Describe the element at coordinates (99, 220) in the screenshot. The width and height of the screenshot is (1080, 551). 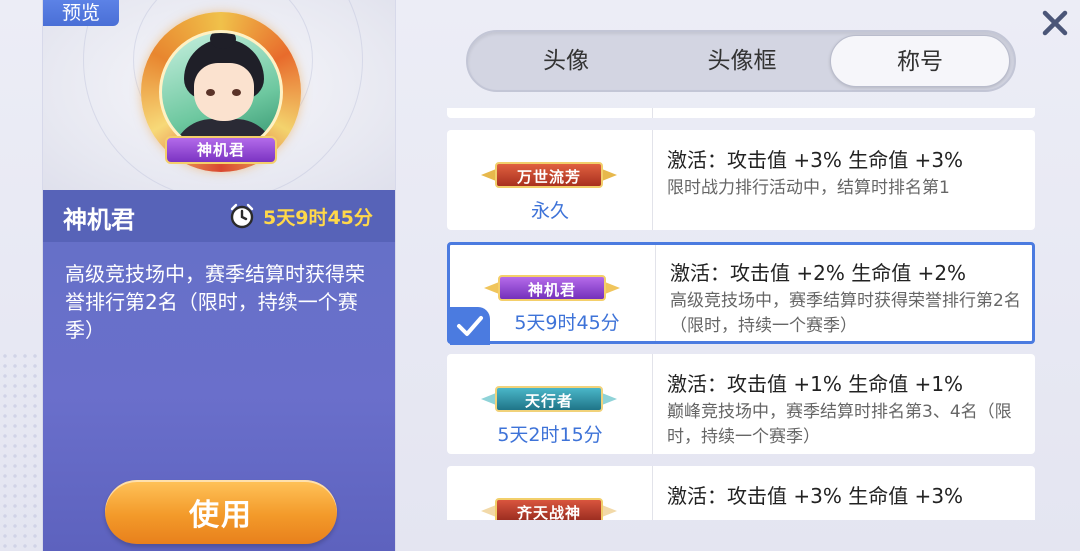
I see `title-name: 神机君` at that location.